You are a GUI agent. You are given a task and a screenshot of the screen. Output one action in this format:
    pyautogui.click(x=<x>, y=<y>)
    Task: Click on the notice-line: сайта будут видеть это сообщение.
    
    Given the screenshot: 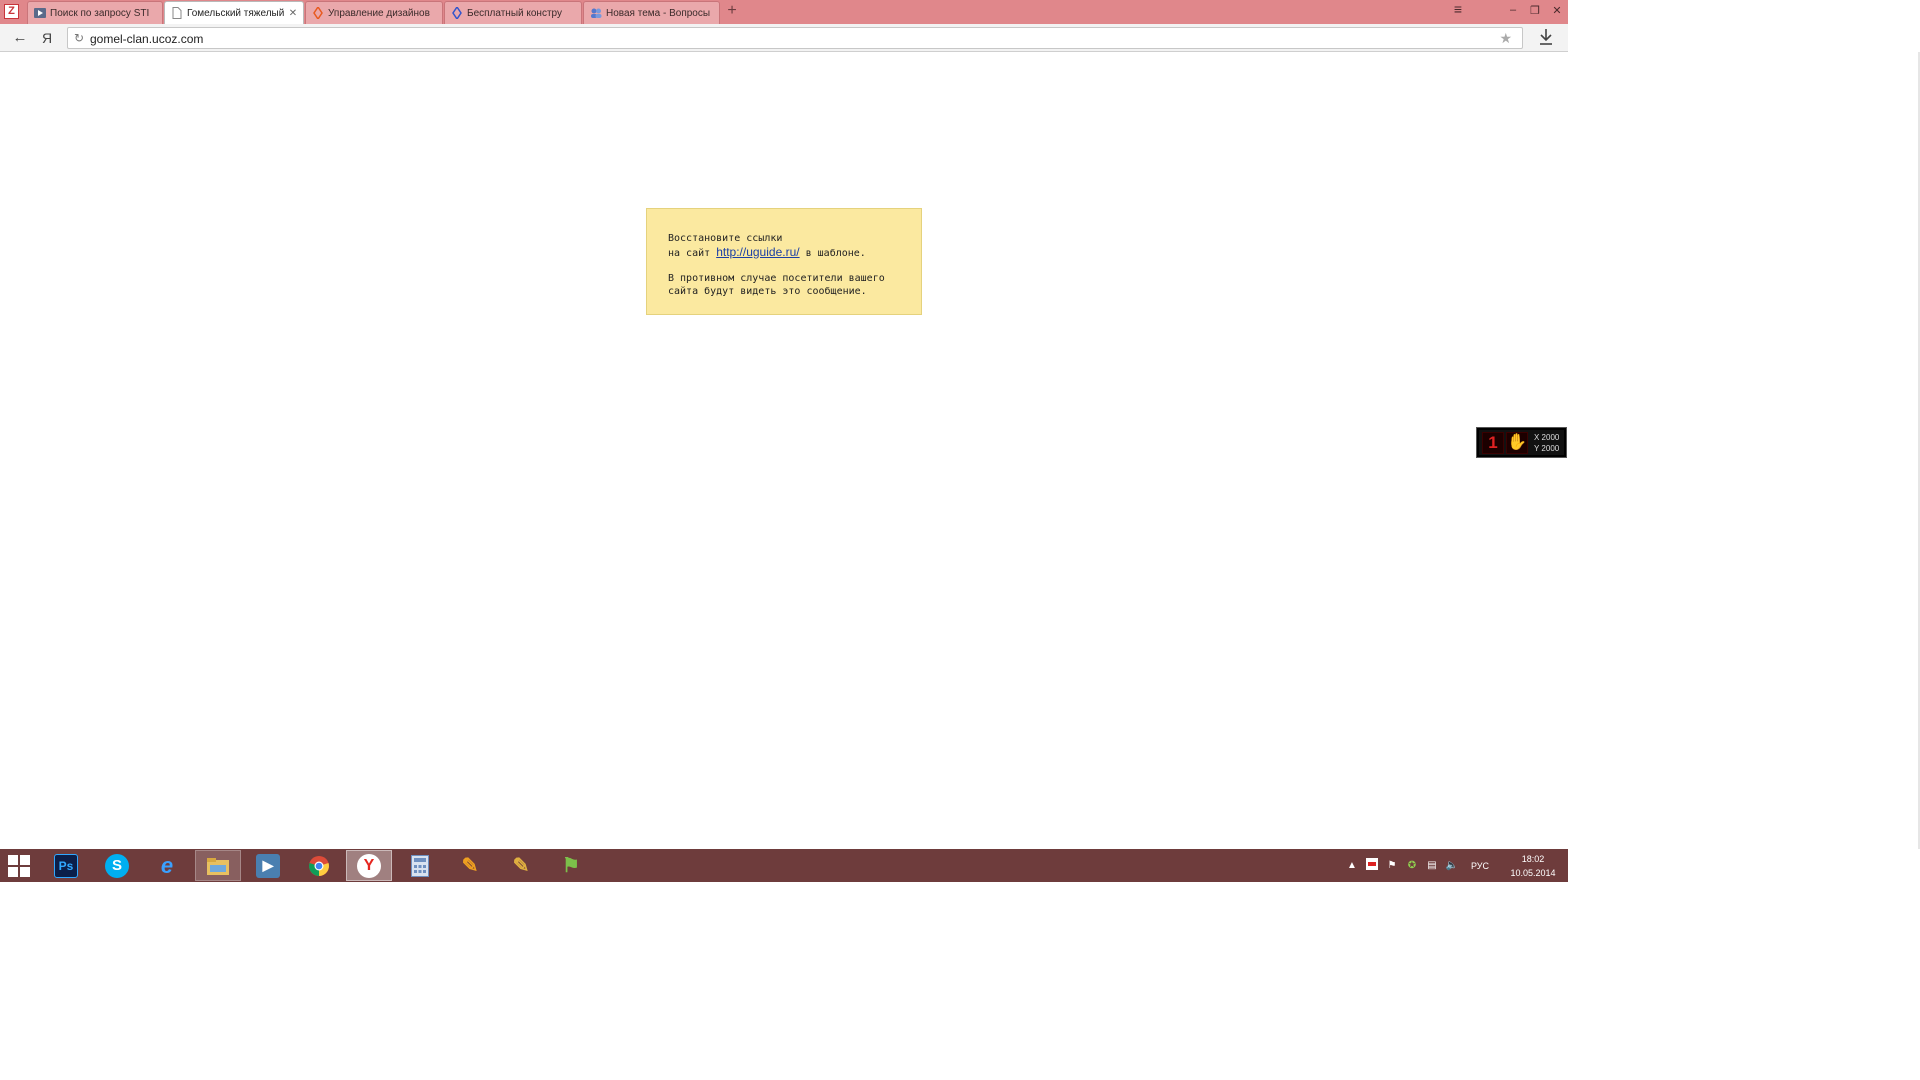 What is the action you would take?
    pyautogui.click(x=767, y=291)
    